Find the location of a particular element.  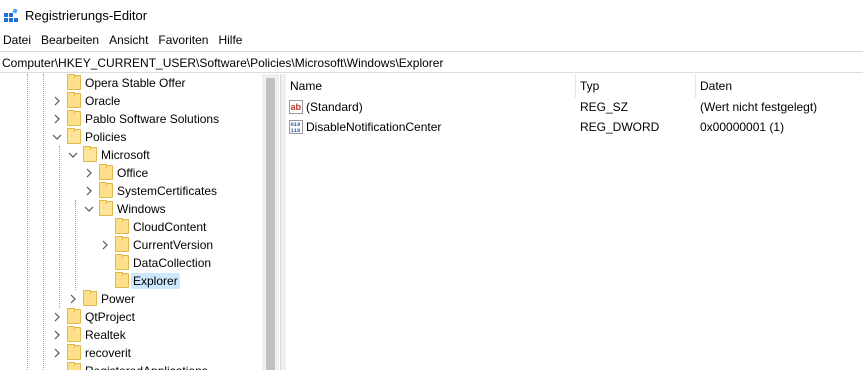

menu-view: Ansicht is located at coordinates (129, 41).